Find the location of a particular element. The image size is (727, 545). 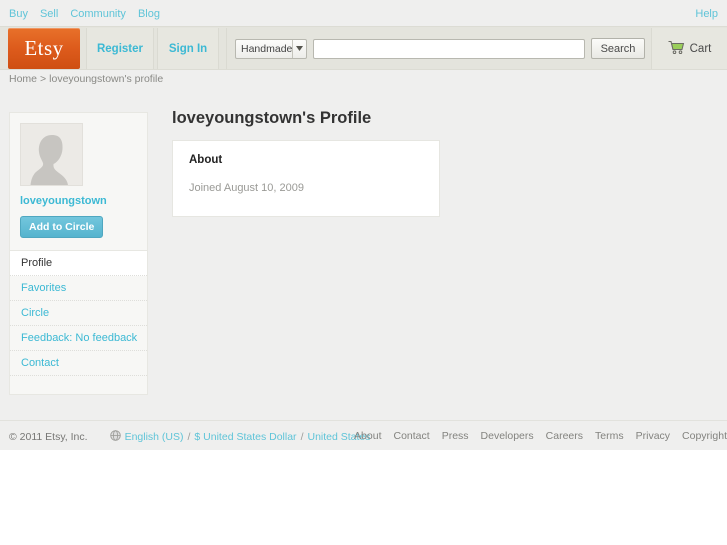

sidebar-item-favorites: Favorites is located at coordinates (78, 288).